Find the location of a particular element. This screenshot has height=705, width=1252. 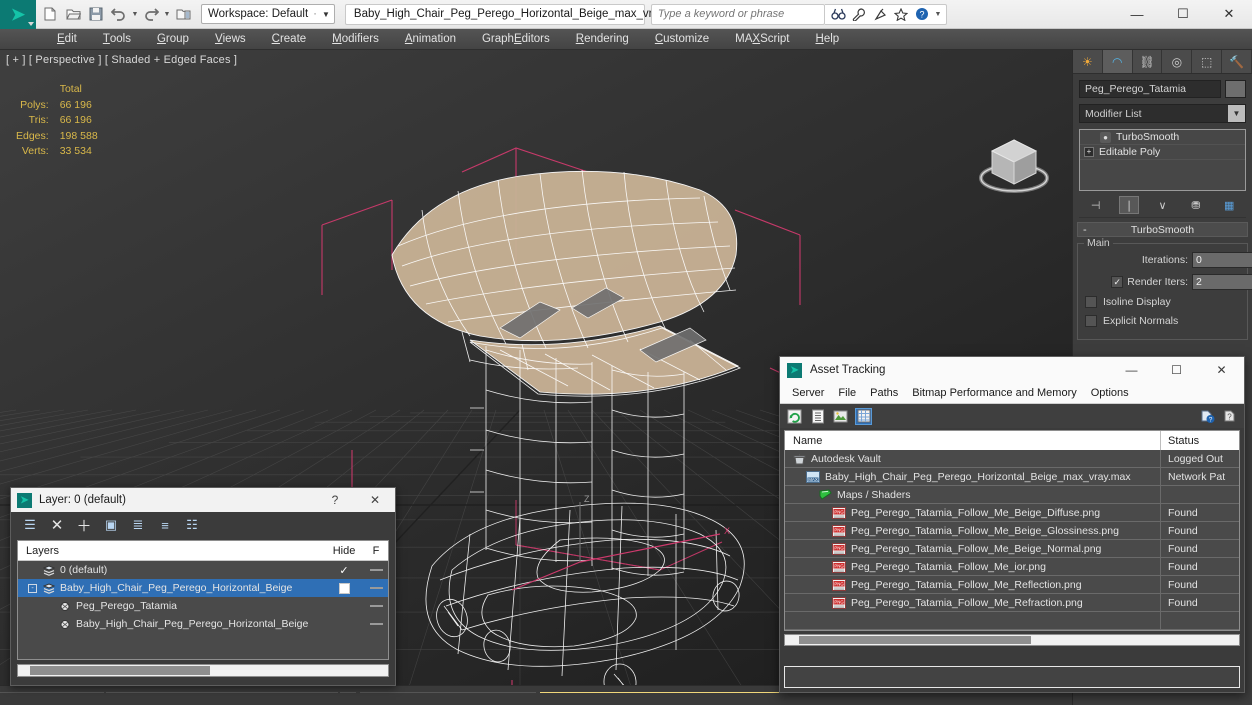

search-input is located at coordinates (737, 14).